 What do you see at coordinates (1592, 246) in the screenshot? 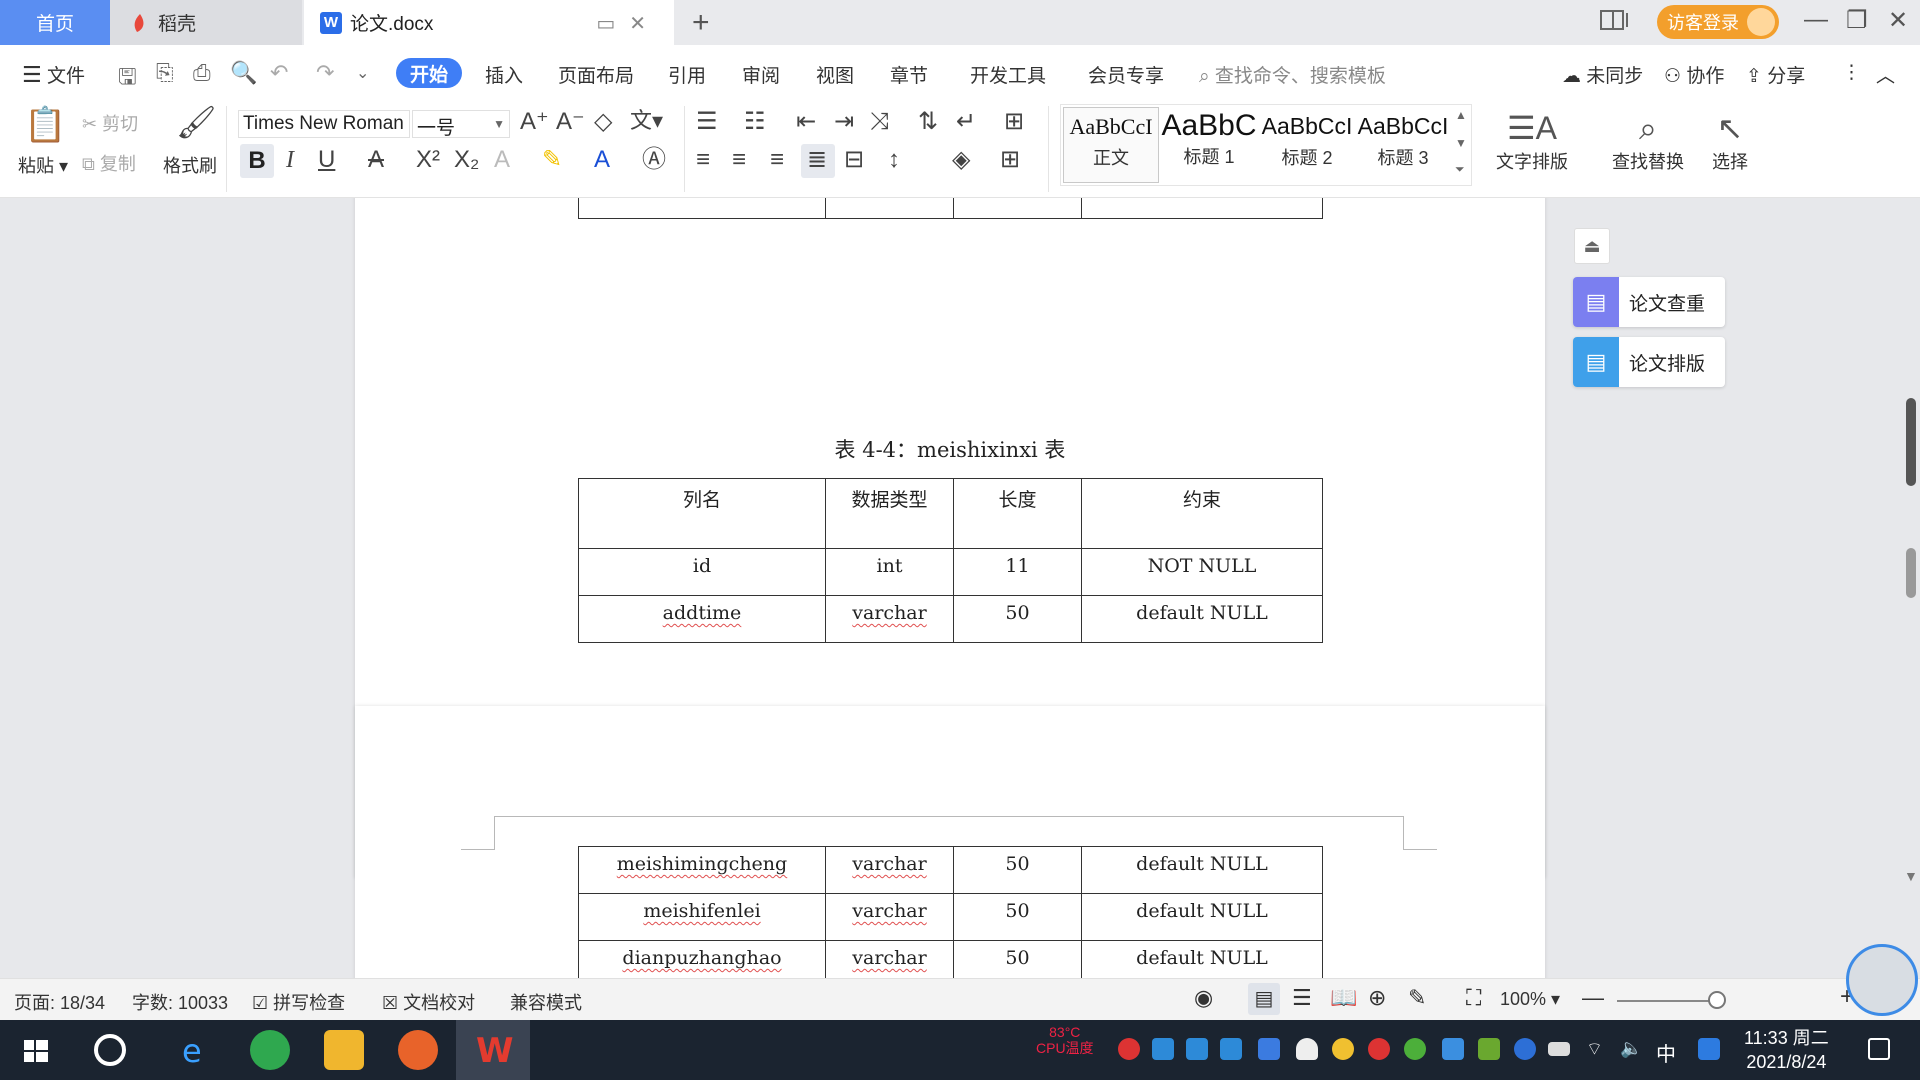
I see `side-panel-collapse-icon: ⏏` at bounding box center [1592, 246].